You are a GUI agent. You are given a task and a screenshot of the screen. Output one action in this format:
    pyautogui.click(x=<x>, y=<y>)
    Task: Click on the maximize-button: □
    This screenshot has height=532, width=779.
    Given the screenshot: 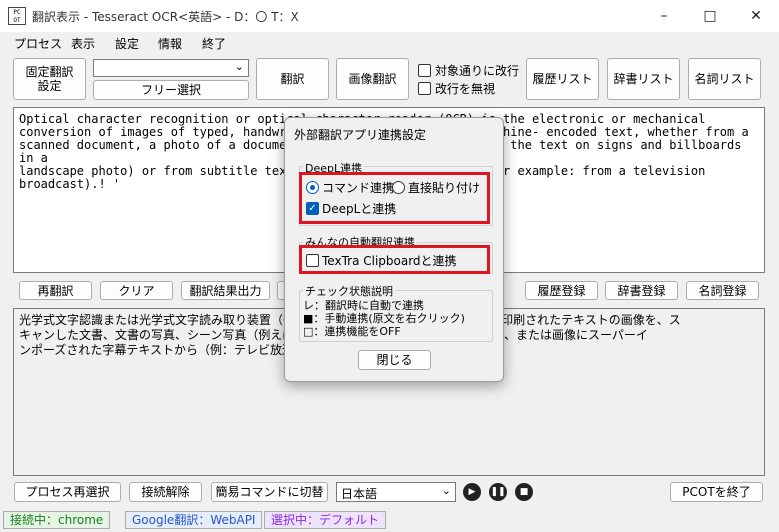 What is the action you would take?
    pyautogui.click(x=710, y=16)
    